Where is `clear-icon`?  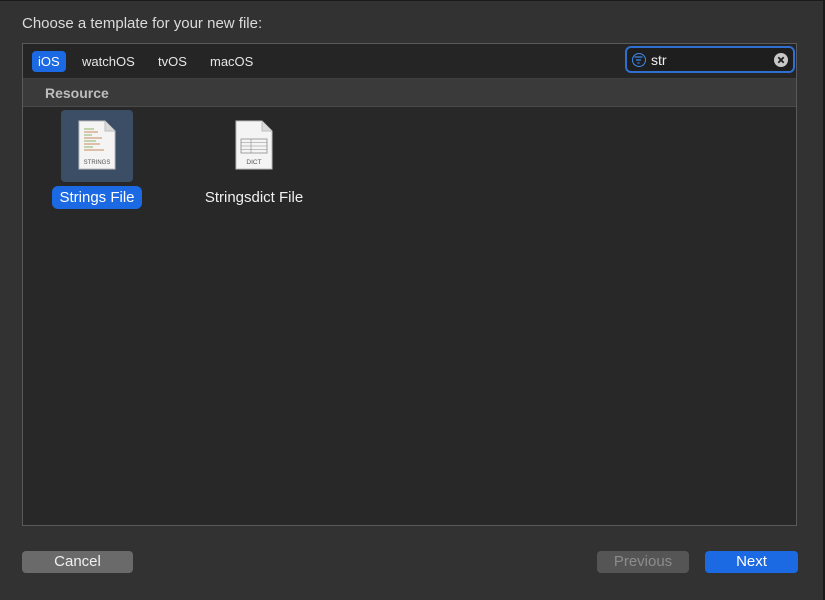 clear-icon is located at coordinates (781, 60).